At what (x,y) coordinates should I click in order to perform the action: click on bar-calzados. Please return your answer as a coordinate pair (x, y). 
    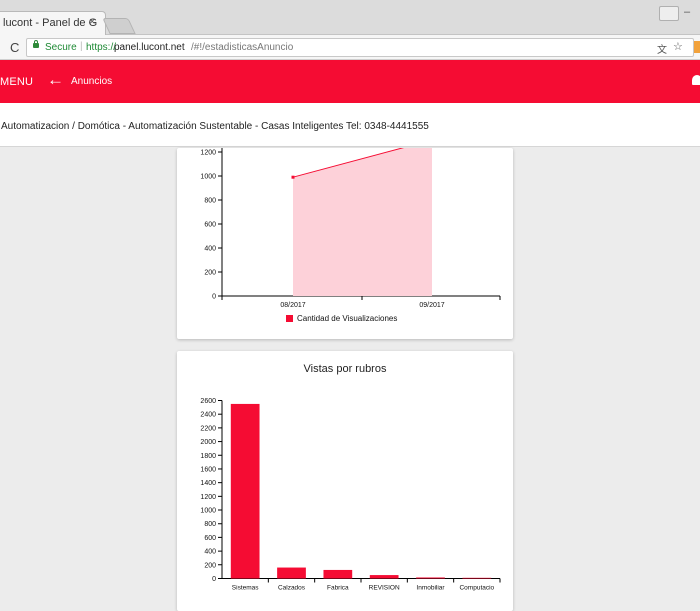
    Looking at the image, I should click on (291, 573).